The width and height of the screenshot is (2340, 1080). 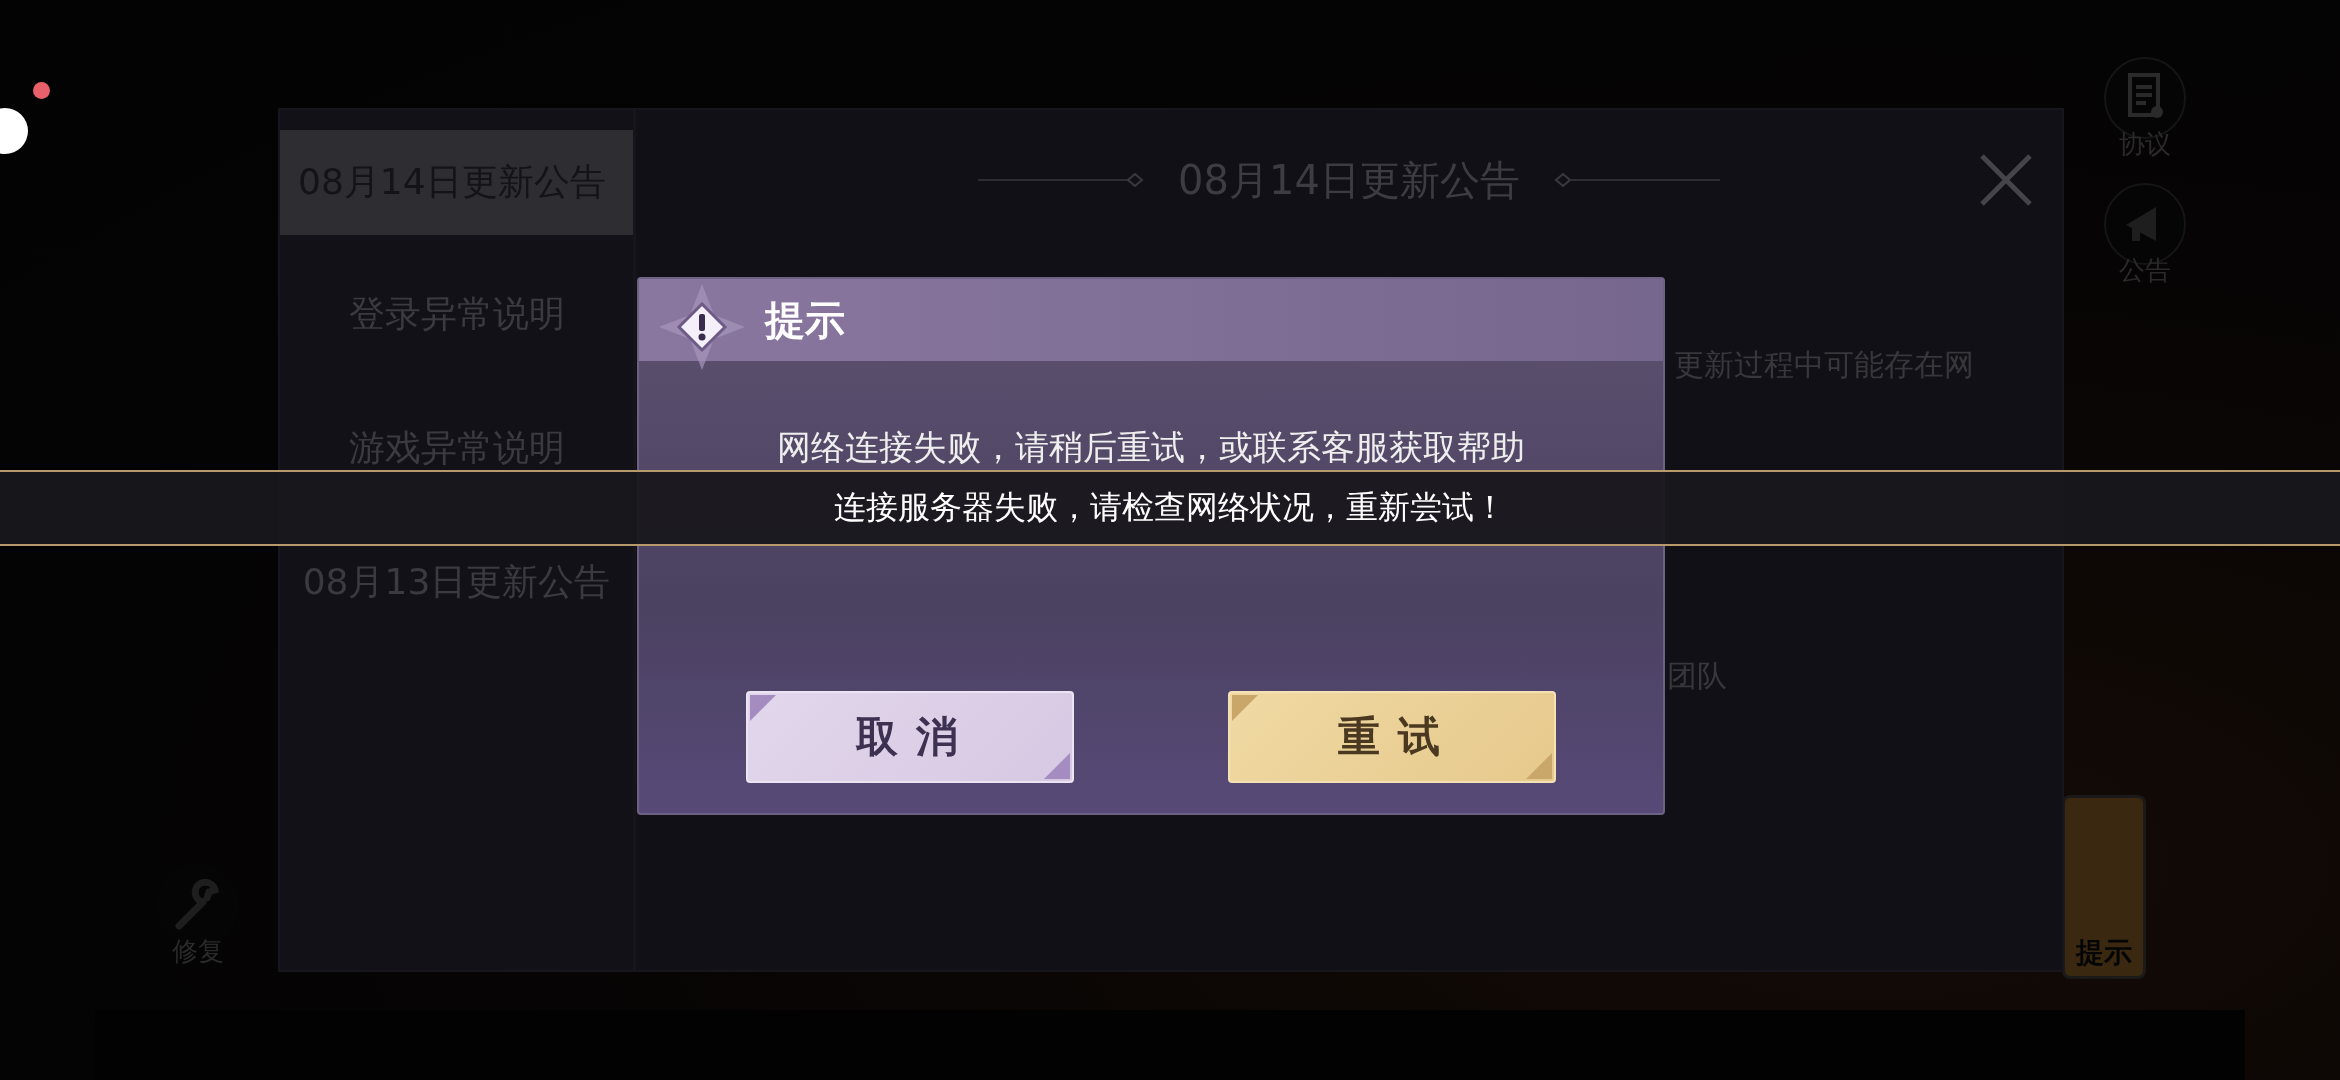 I want to click on notification-dot-icon, so click(x=41, y=90).